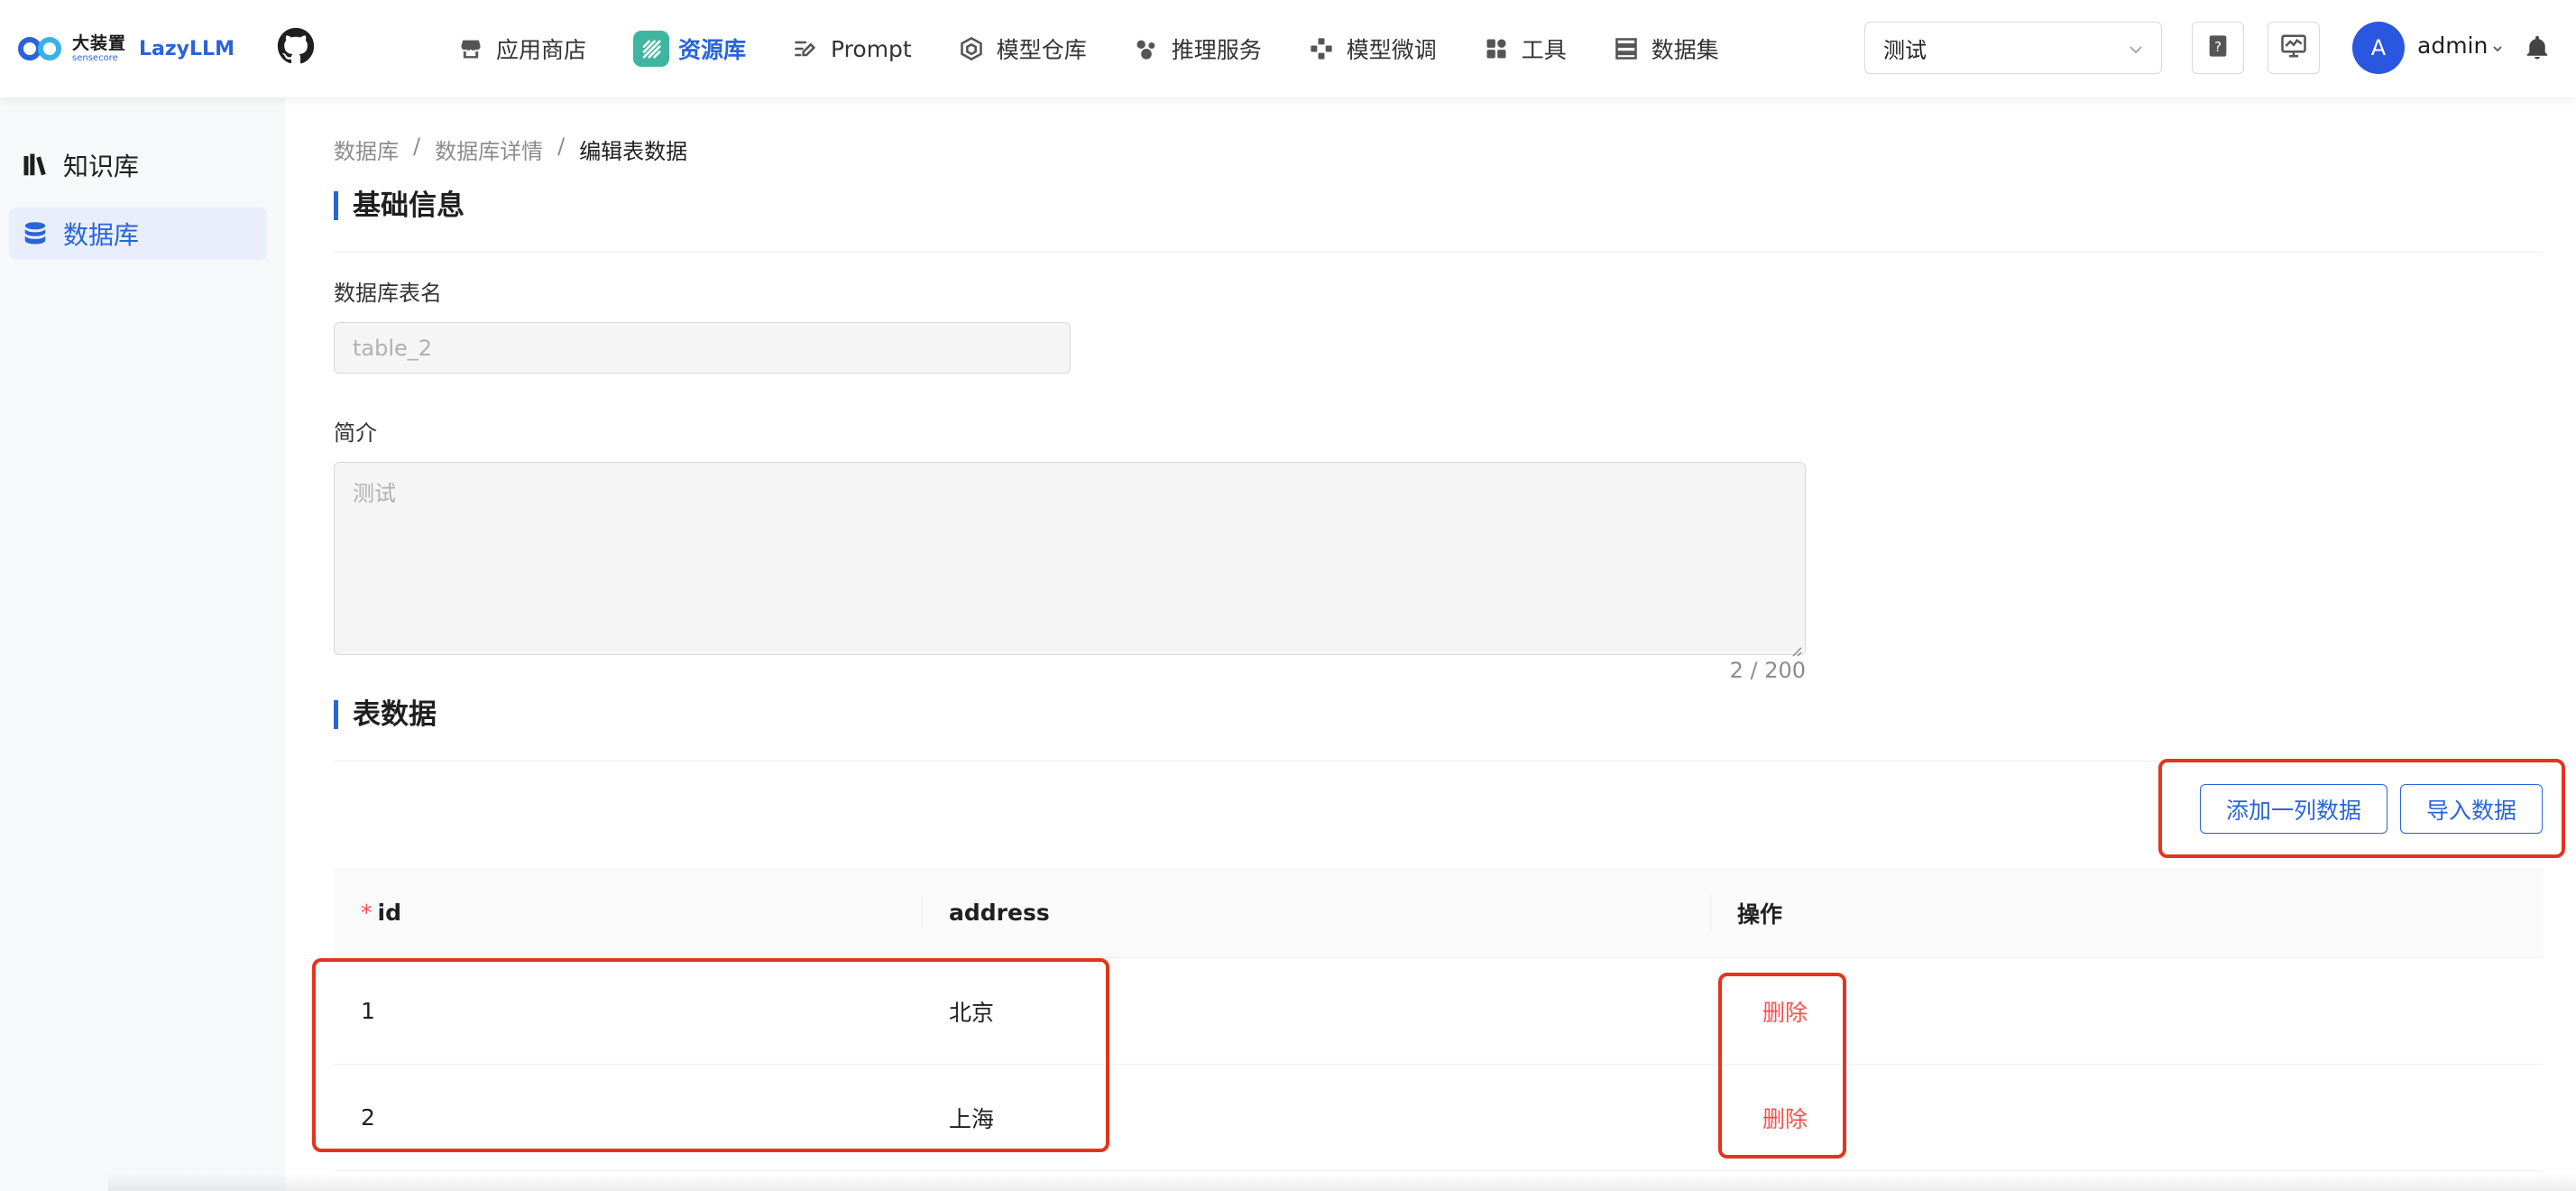 The image size is (2576, 1191). I want to click on nav-app-store: 应用商店, so click(522, 49).